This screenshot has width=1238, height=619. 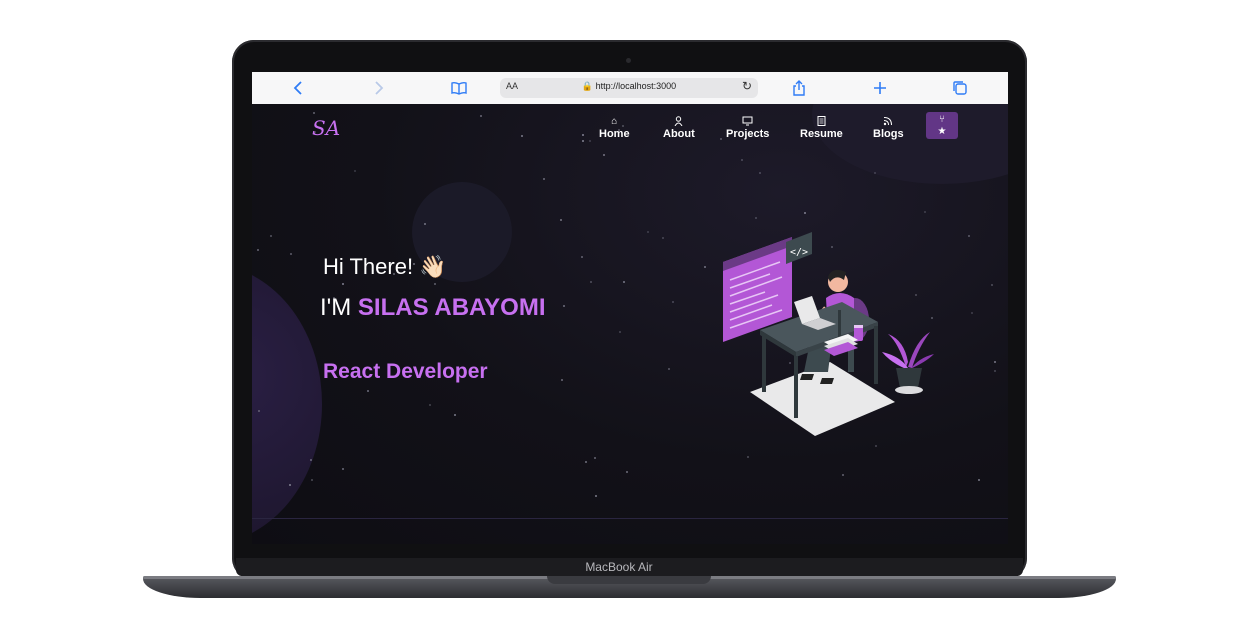 I want to click on nav-item-home: ⌂ Home, so click(x=614, y=128).